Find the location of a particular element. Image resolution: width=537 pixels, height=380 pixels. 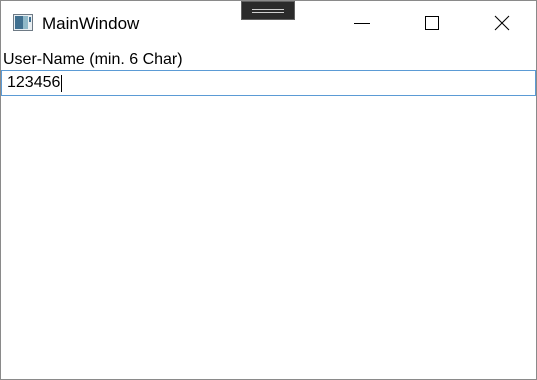

maximize-button is located at coordinates (432, 23).